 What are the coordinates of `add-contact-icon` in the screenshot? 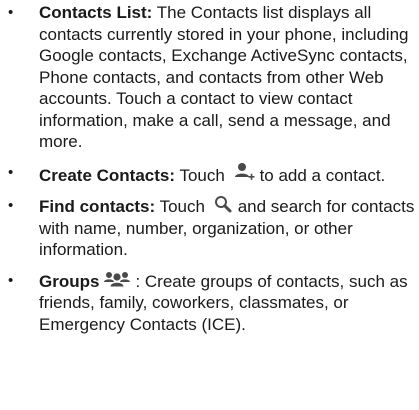 It's located at (245, 172).